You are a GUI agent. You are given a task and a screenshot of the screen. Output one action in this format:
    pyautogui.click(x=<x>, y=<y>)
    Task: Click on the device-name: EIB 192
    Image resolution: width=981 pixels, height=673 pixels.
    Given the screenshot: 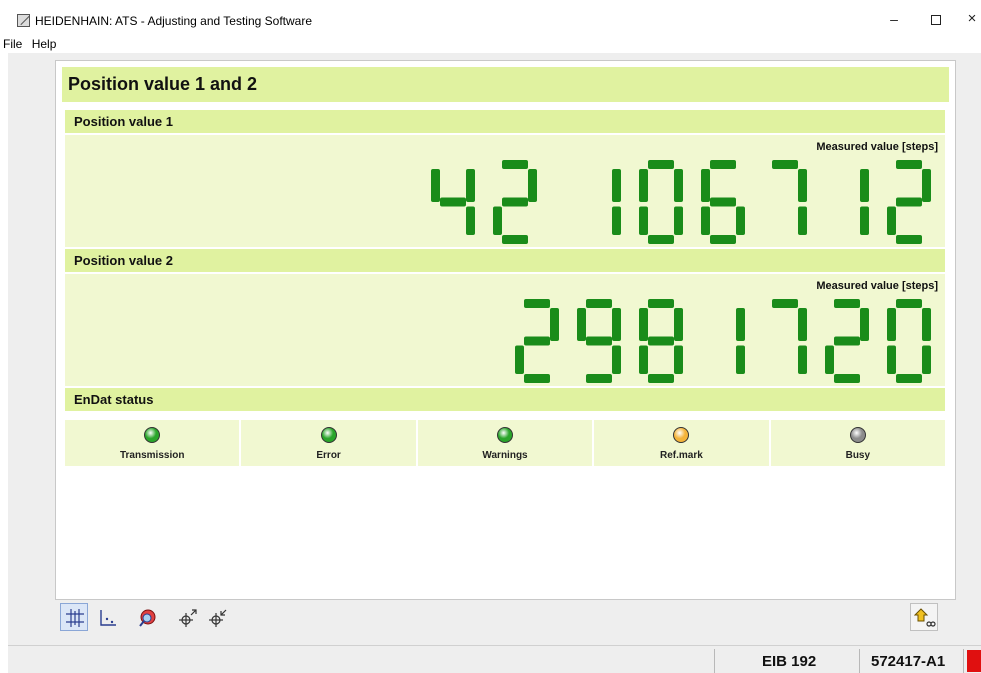 What is the action you would take?
    pyautogui.click(x=789, y=661)
    